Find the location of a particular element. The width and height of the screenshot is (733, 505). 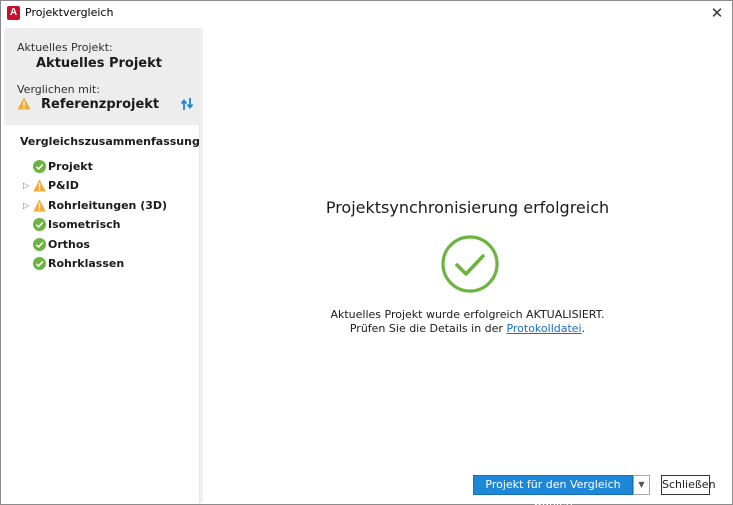

swap-arrows-icon is located at coordinates (187, 104).